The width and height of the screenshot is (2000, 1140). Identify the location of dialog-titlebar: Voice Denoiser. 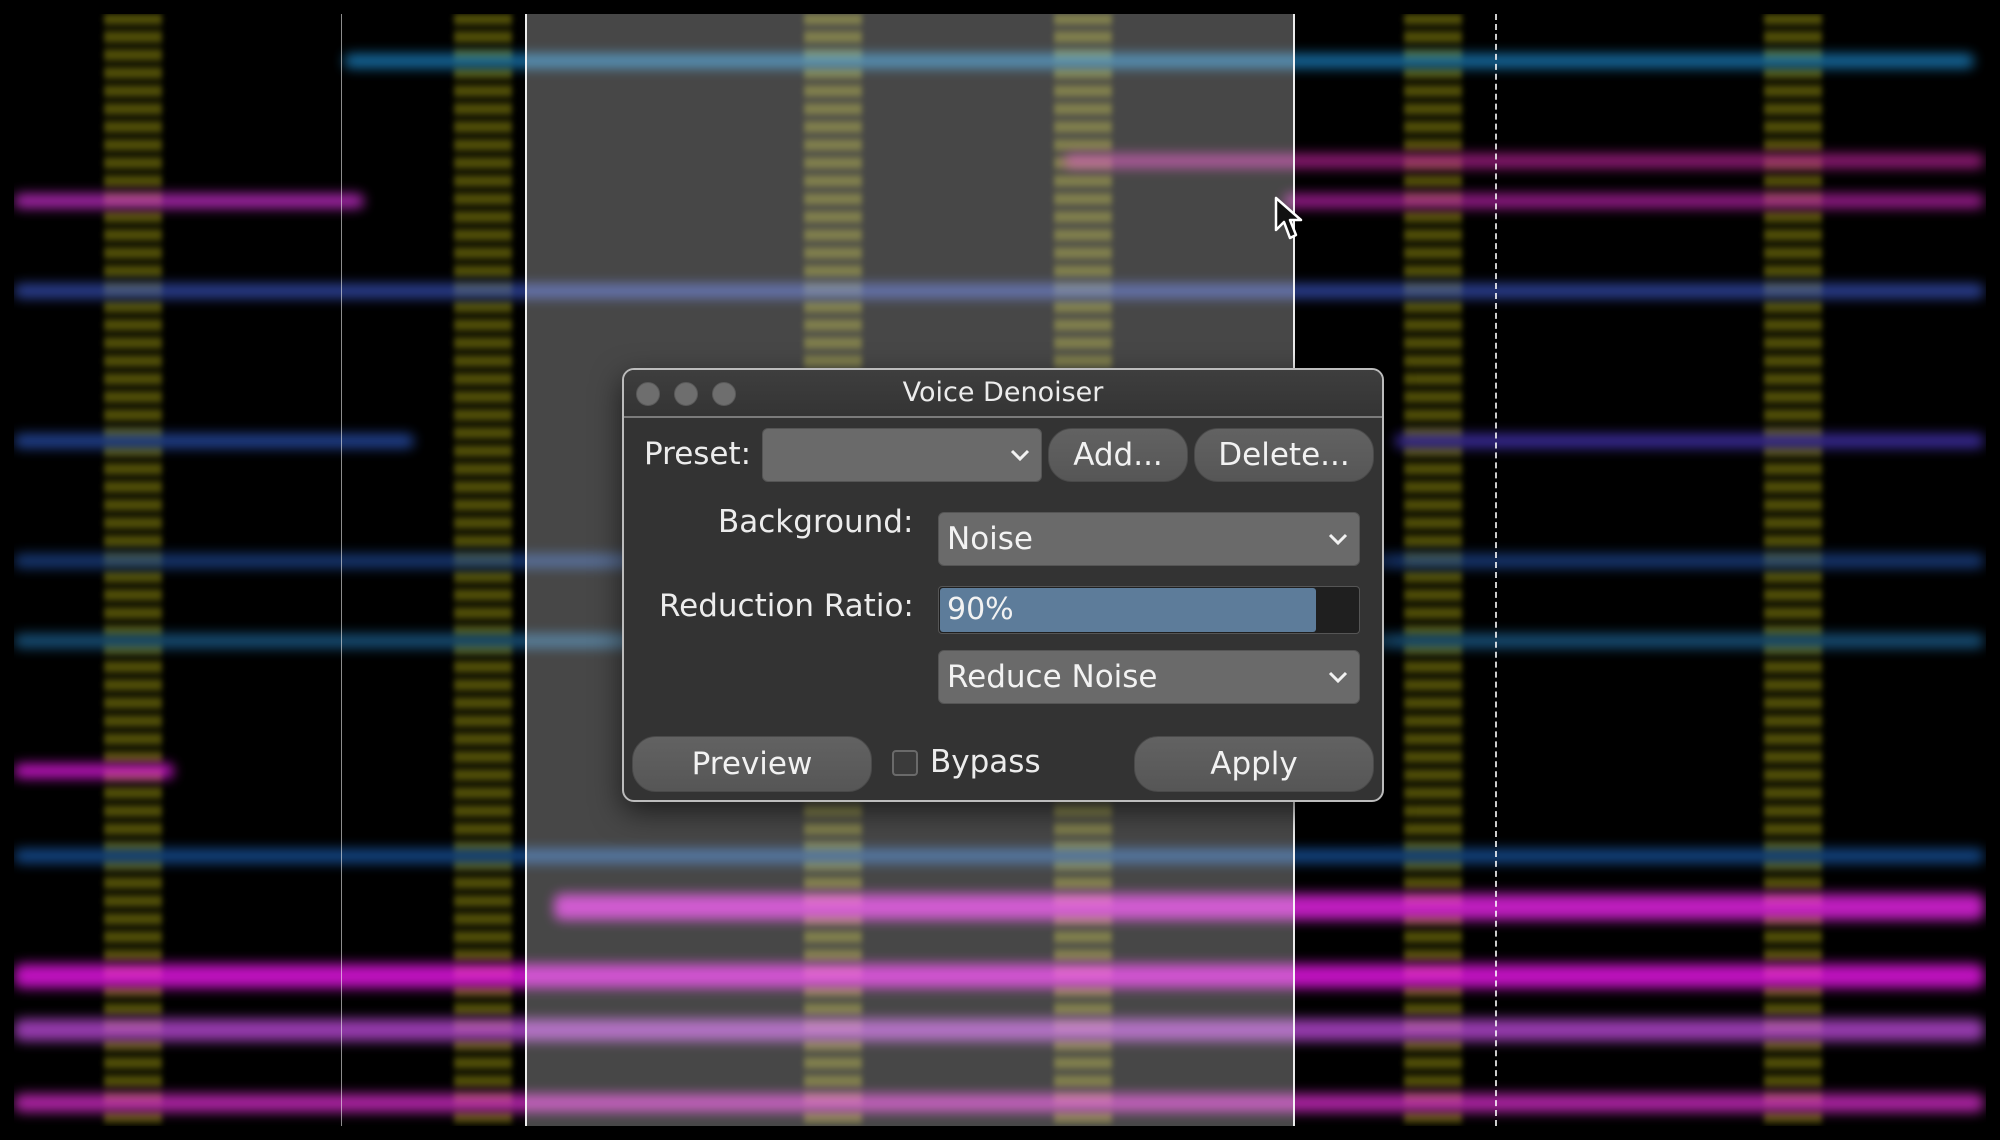
(1003, 394).